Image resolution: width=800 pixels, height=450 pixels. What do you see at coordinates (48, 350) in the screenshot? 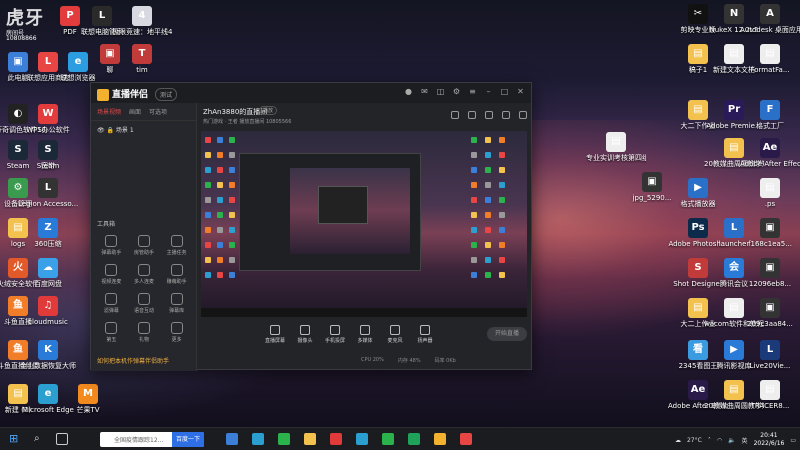
I see `app-icon: K` at bounding box center [48, 350].